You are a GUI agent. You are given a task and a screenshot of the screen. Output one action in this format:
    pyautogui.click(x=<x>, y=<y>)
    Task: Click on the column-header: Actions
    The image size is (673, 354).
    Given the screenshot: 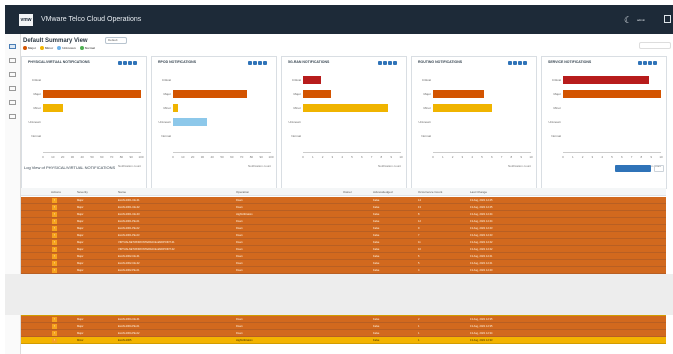 What is the action you would take?
    pyautogui.click(x=56, y=192)
    